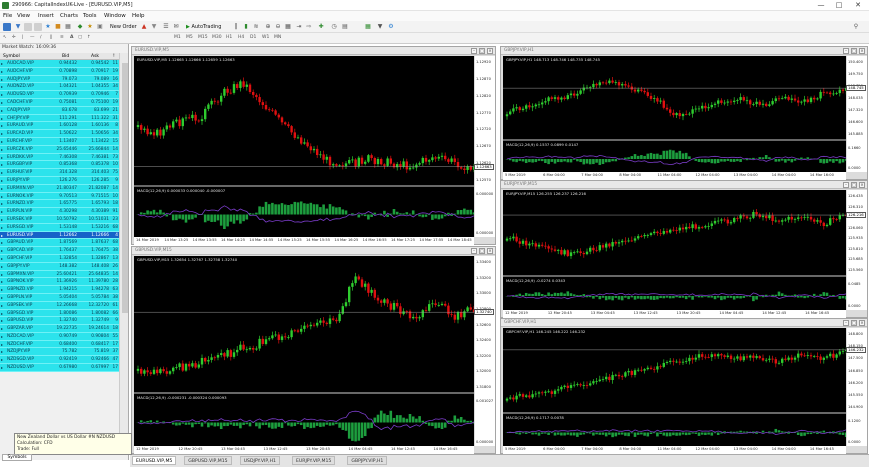 This screenshot has width=869, height=467. What do you see at coordinates (62, 38) in the screenshot?
I see `fibonacci-icon: ≡` at bounding box center [62, 38].